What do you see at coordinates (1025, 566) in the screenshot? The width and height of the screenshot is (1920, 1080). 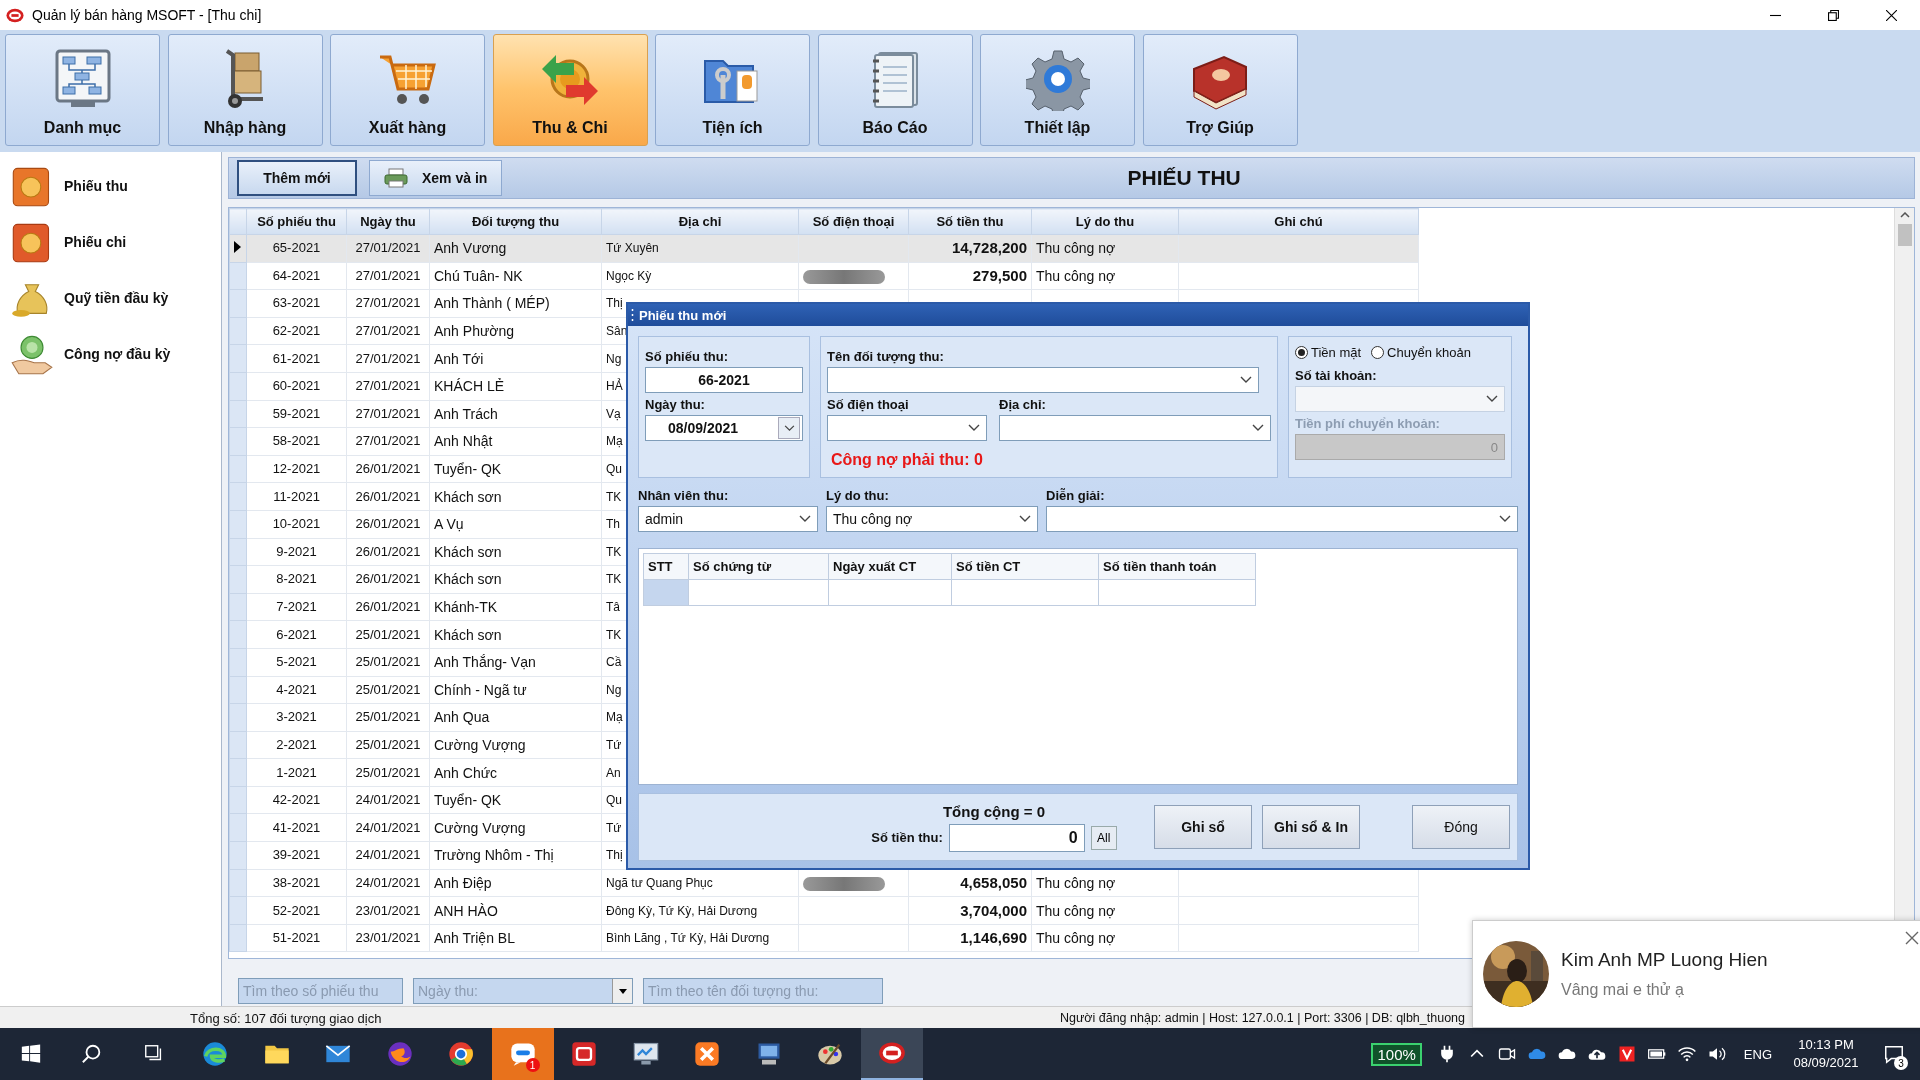 I see `column-header: Số tiền CT` at bounding box center [1025, 566].